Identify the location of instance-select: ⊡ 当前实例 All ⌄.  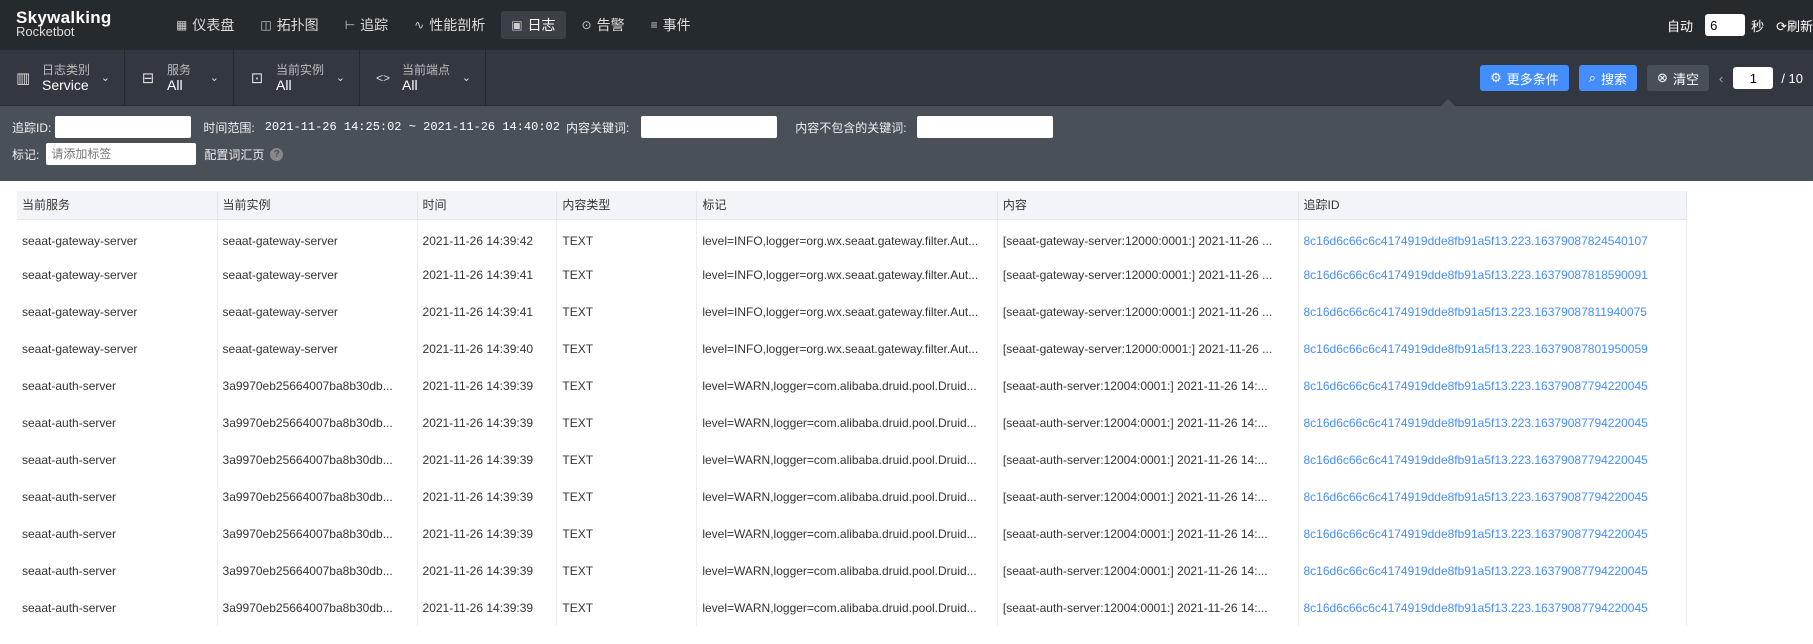
(297, 77).